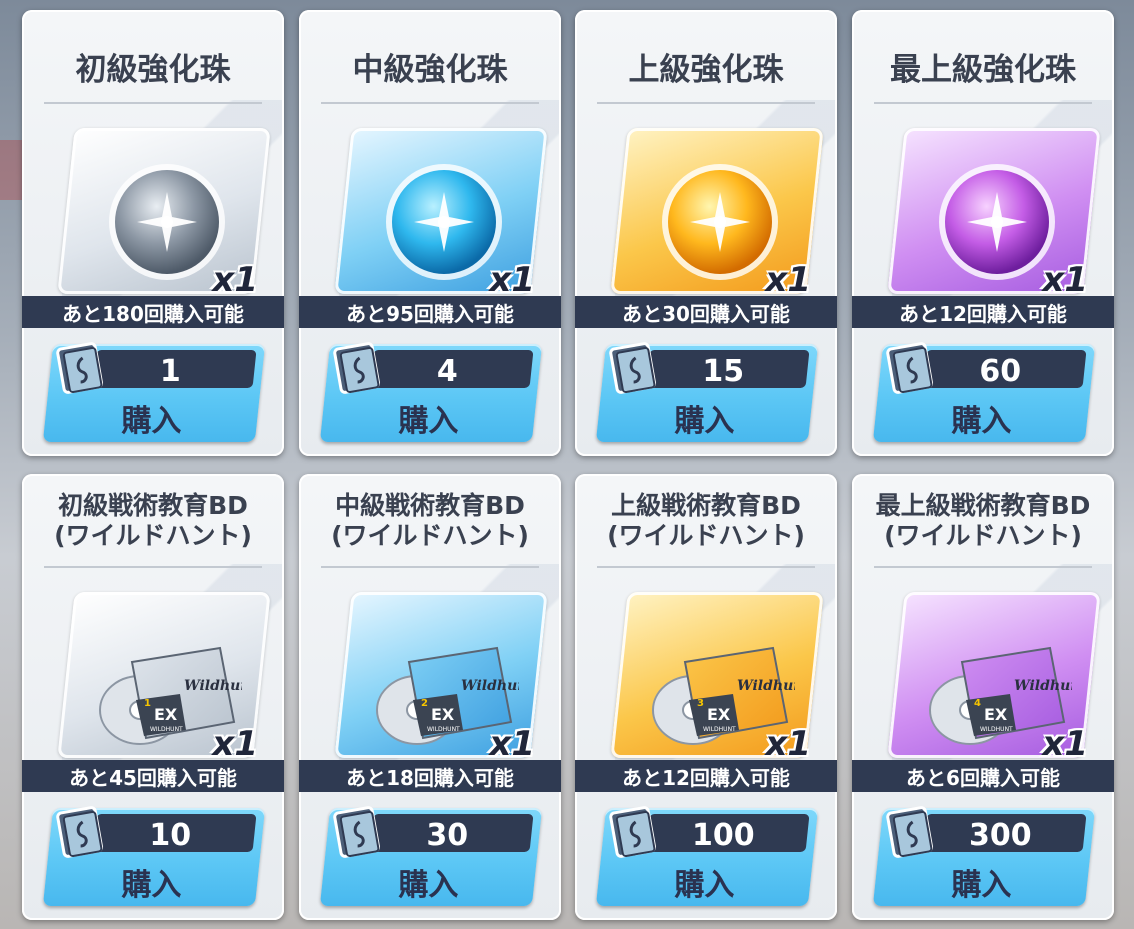  What do you see at coordinates (983, 520) in the screenshot?
I see `item-name: 最上級戦術教育BD (ワイルドハント)` at bounding box center [983, 520].